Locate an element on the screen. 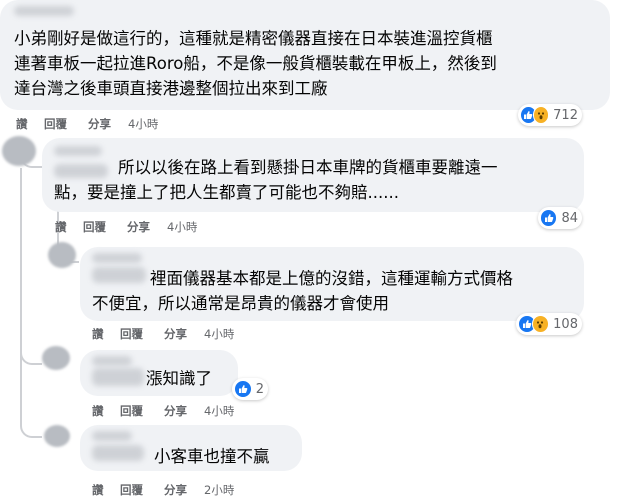 The height and width of the screenshot is (498, 625). comment-line: 所以以後在路上看到懸掛日本車牌的貨櫃車要離遠一 is located at coordinates (308, 167).